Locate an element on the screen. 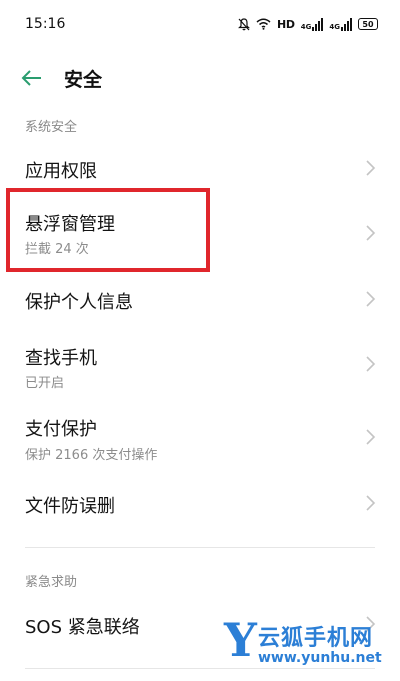 The width and height of the screenshot is (400, 681). page-title: 安全 is located at coordinates (83, 80).